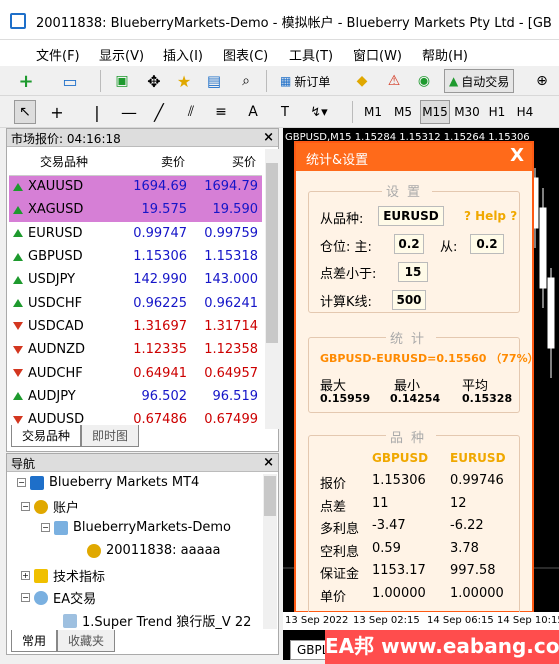  Describe the element at coordinates (487, 398) in the screenshot. I see `avg-value: 0.15328` at that location.